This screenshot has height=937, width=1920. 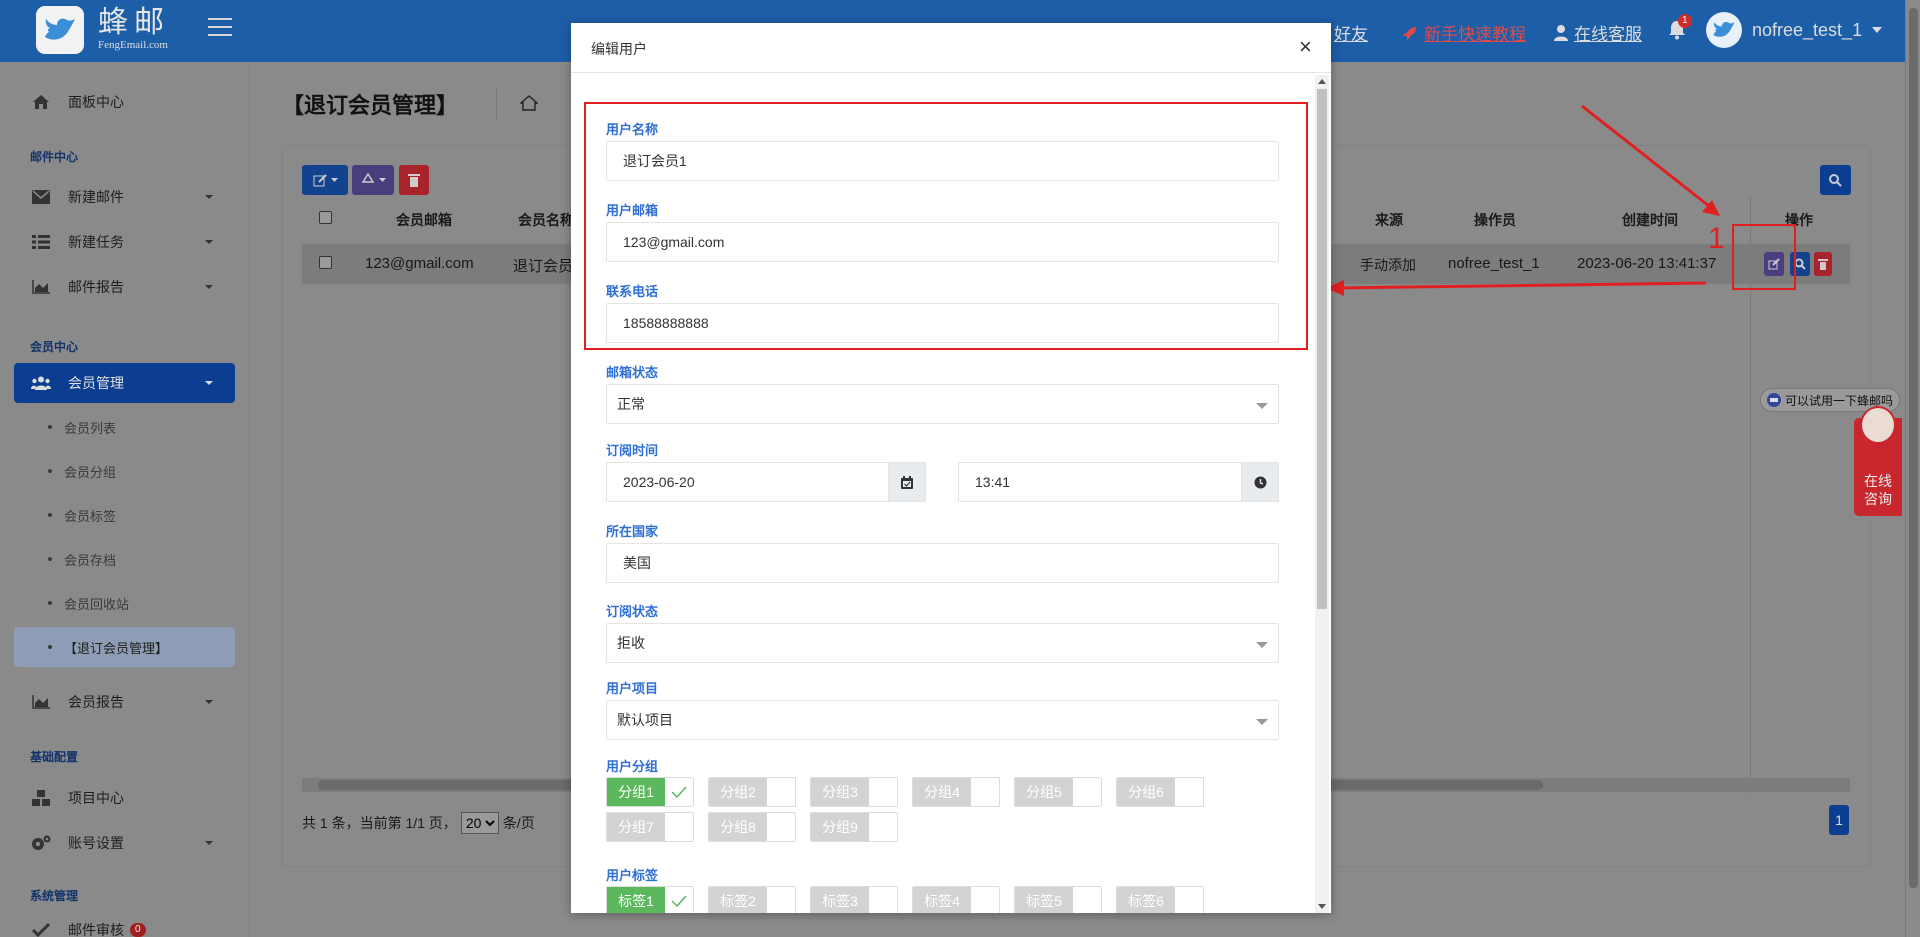 I want to click on subscribe-date-field: 2023-06-20, so click(x=766, y=482).